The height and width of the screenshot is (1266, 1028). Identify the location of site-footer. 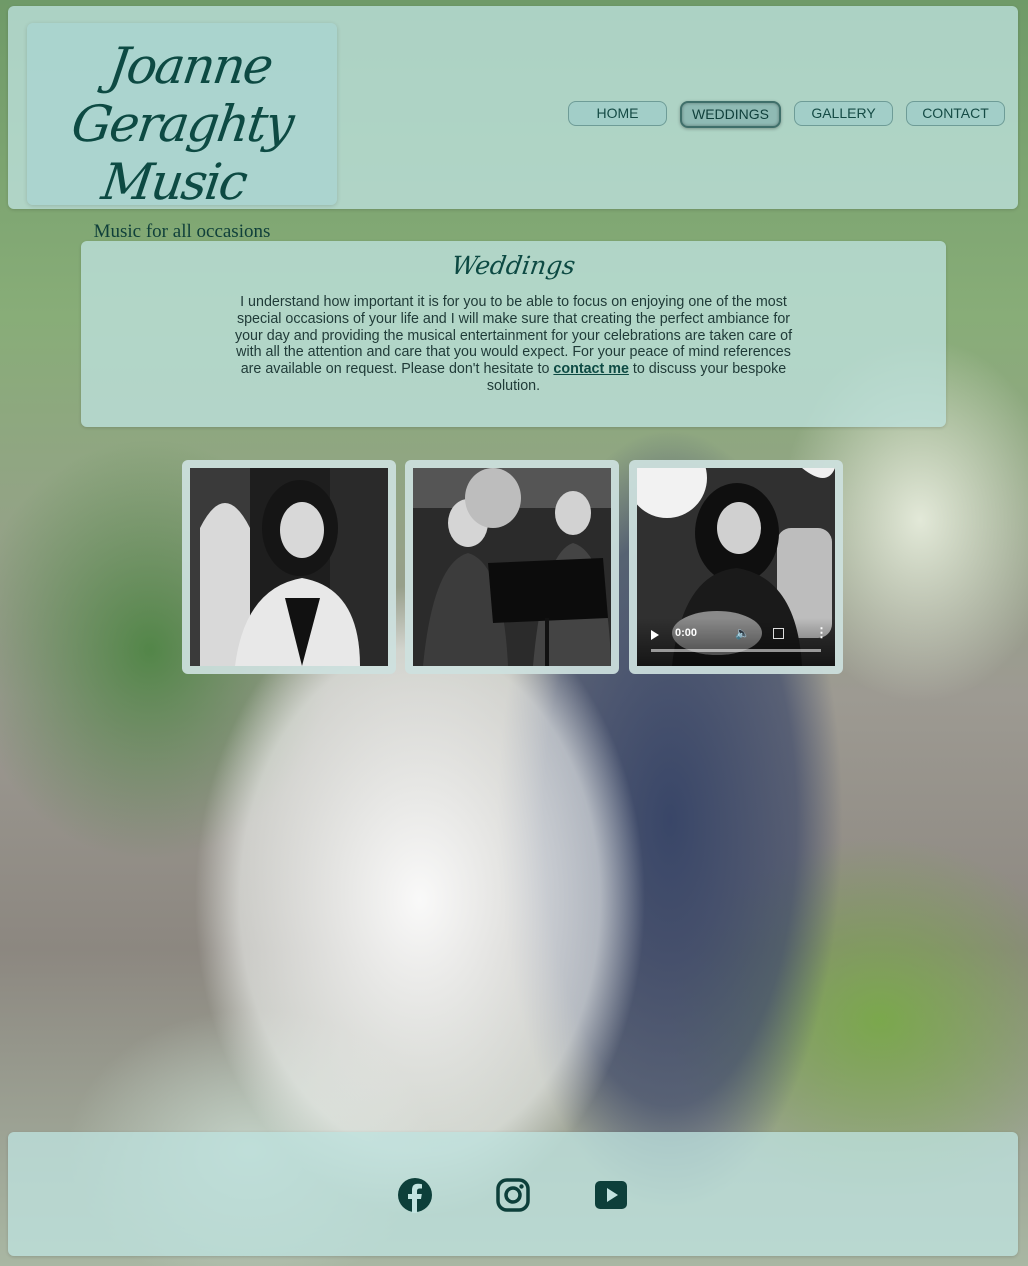
(513, 1194).